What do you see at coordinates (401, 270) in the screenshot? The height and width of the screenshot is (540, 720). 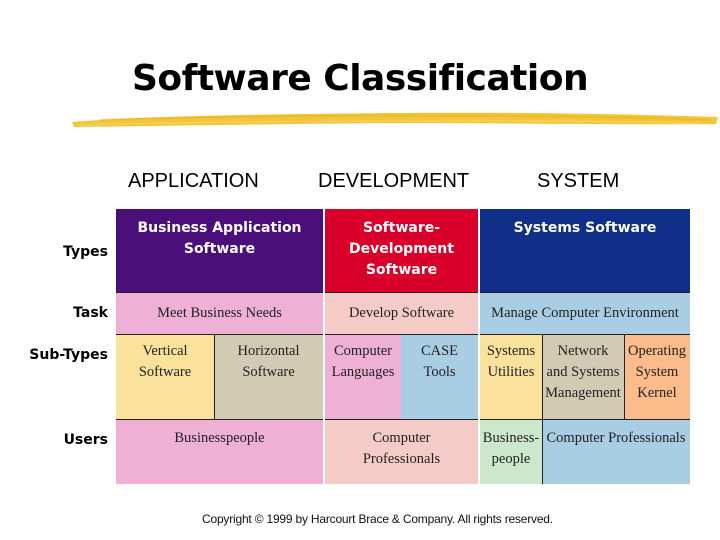 I see `type-development-line: Software` at bounding box center [401, 270].